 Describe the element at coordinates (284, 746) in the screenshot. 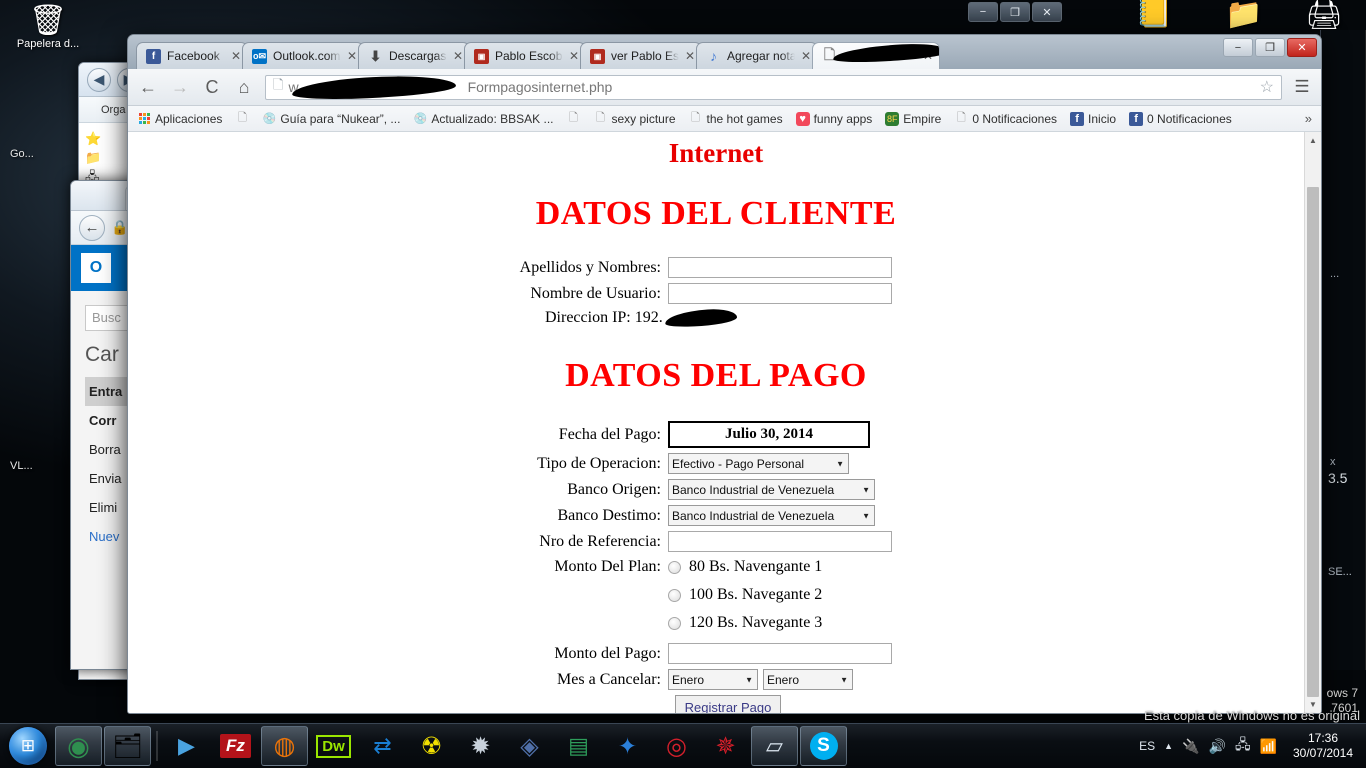

I see `taskbar-item-firefox: ◍` at that location.